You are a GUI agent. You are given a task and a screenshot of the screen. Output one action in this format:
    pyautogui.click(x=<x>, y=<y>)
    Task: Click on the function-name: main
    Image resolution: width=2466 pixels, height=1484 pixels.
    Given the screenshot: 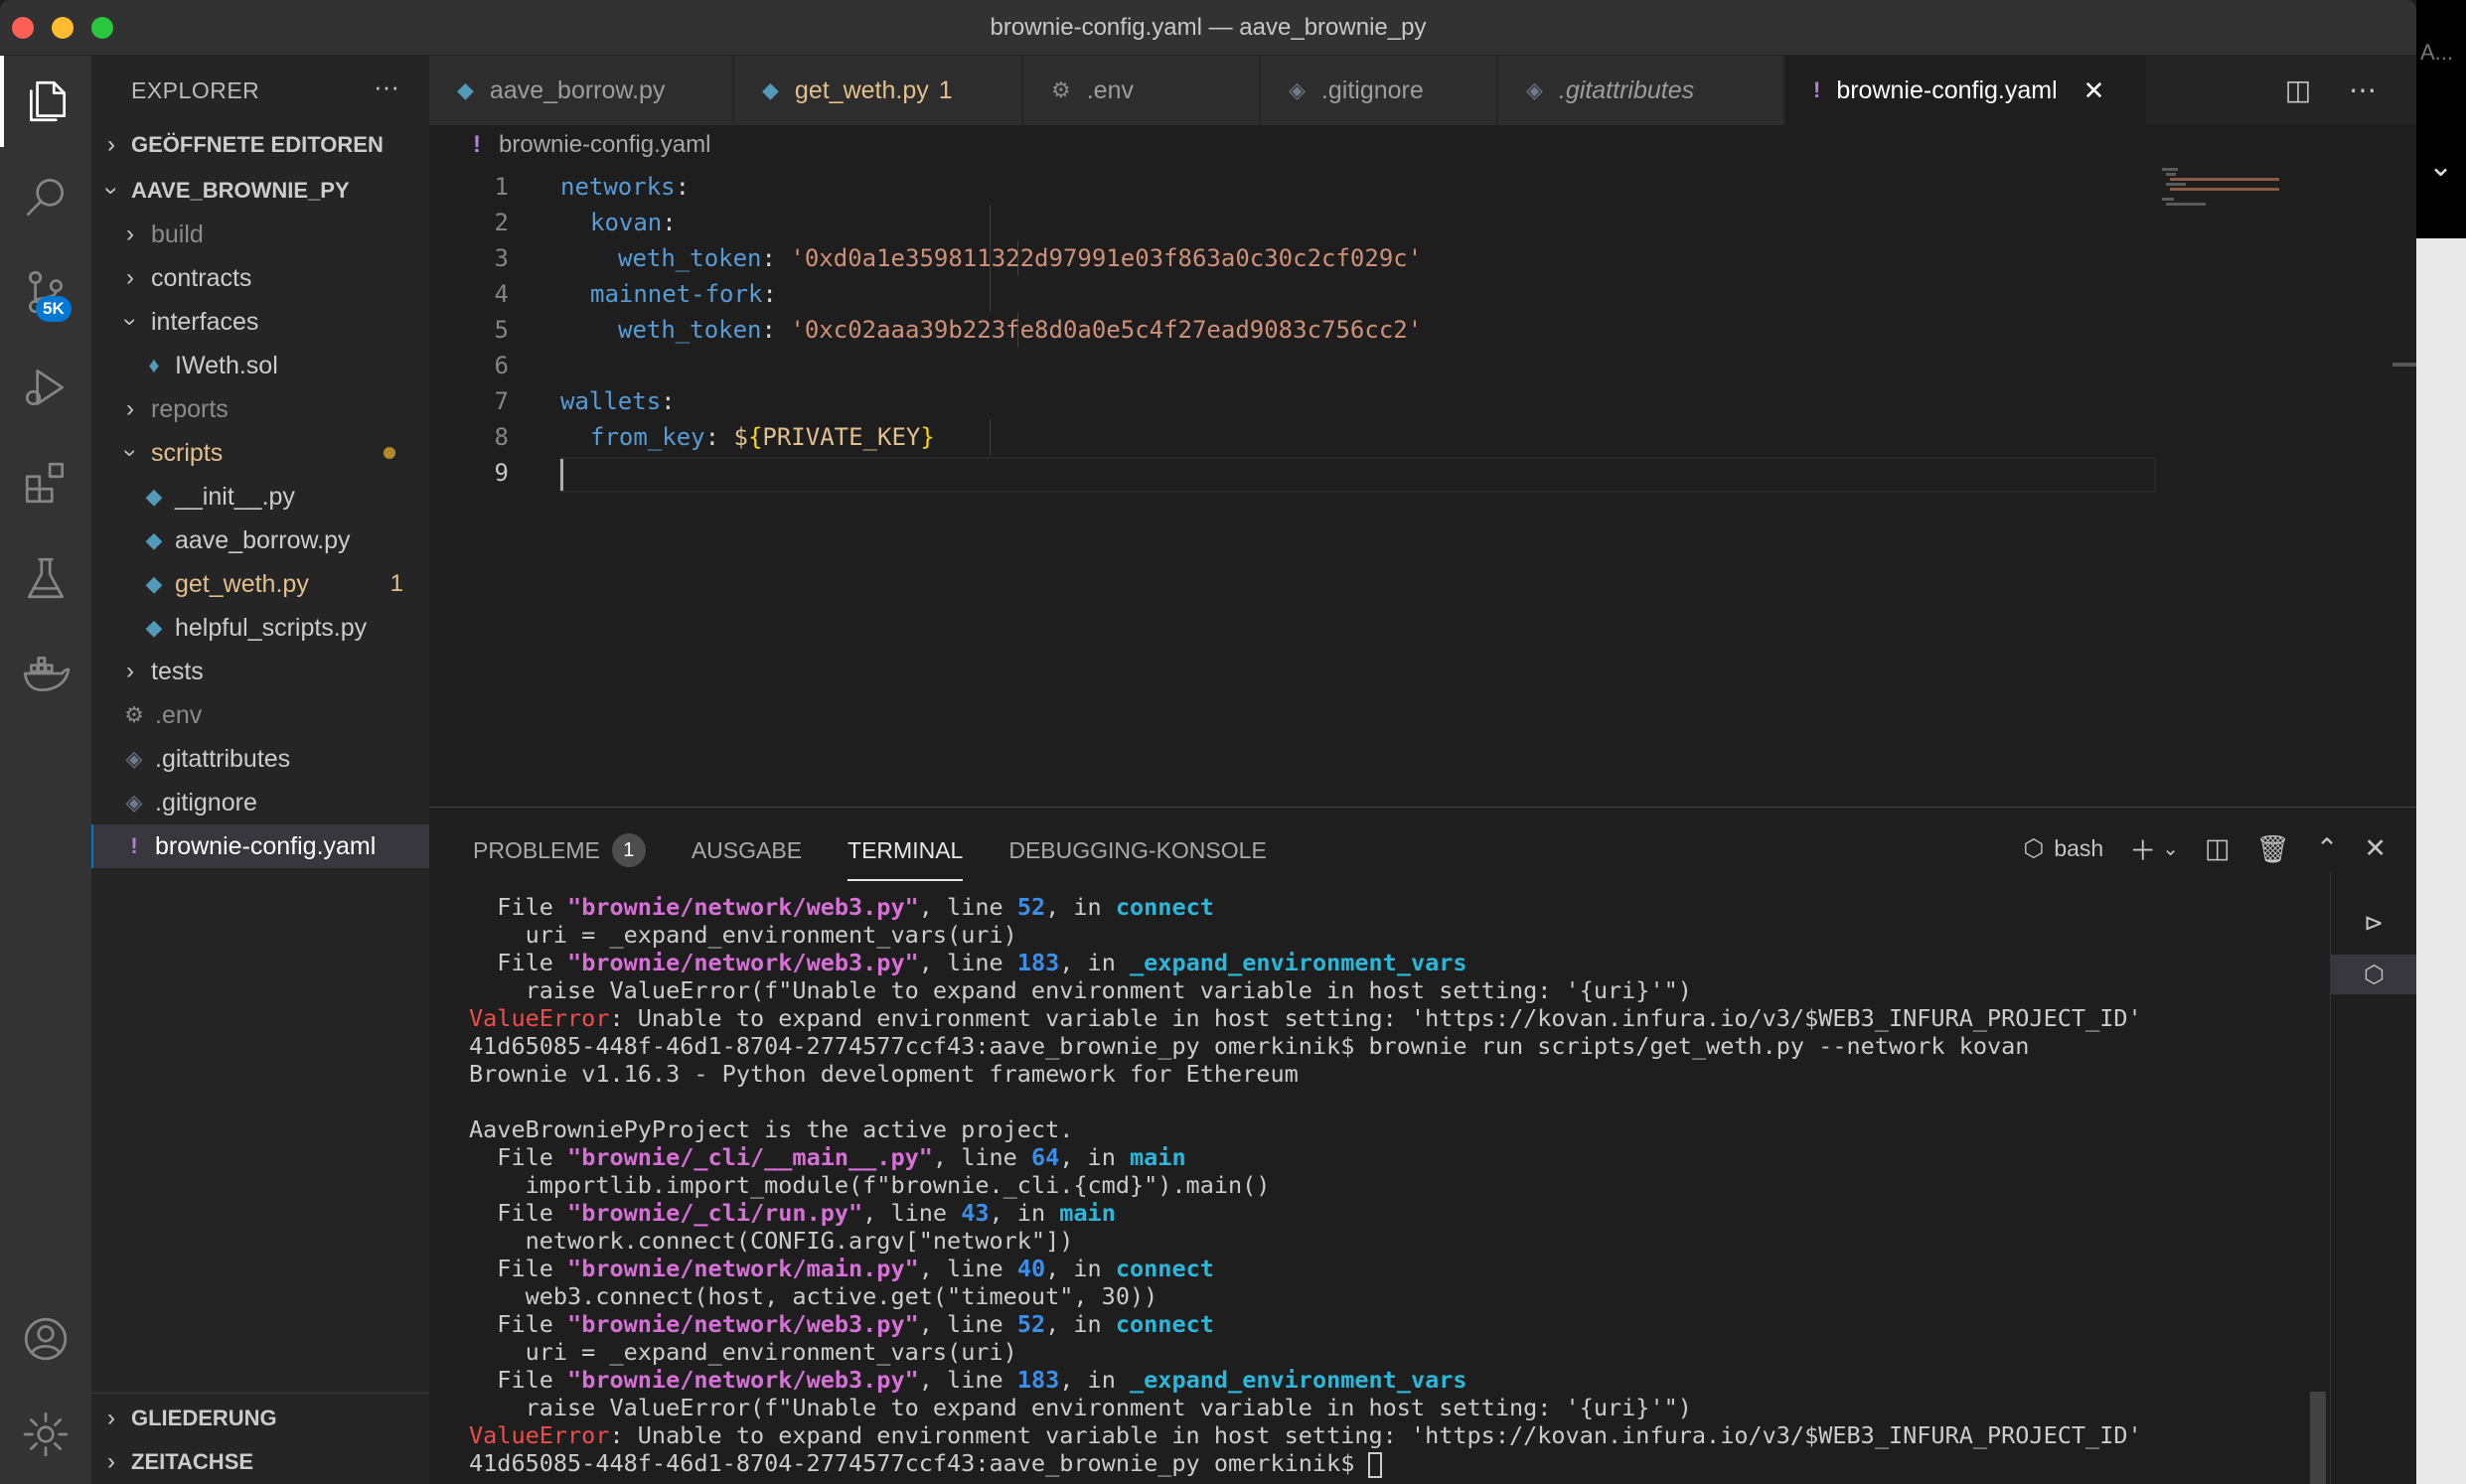 What is the action you would take?
    pyautogui.click(x=1158, y=1157)
    